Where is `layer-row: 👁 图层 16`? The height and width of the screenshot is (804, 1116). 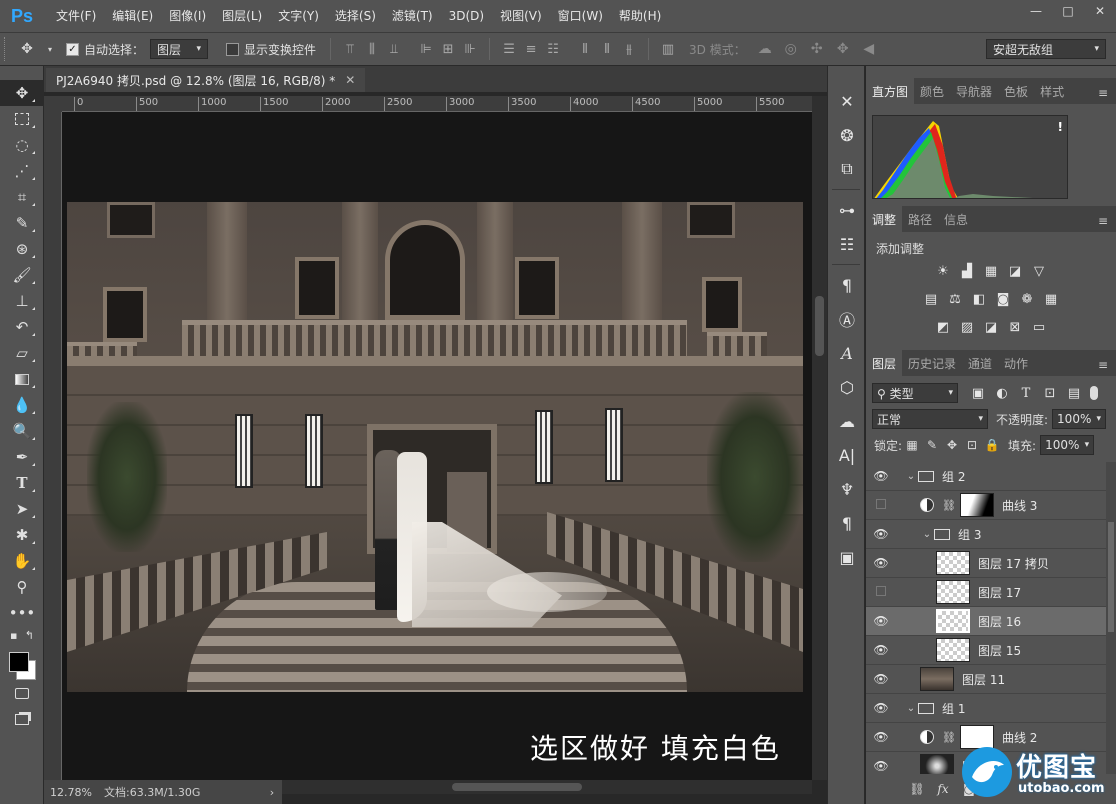 layer-row: 👁 图层 16 is located at coordinates (986, 621).